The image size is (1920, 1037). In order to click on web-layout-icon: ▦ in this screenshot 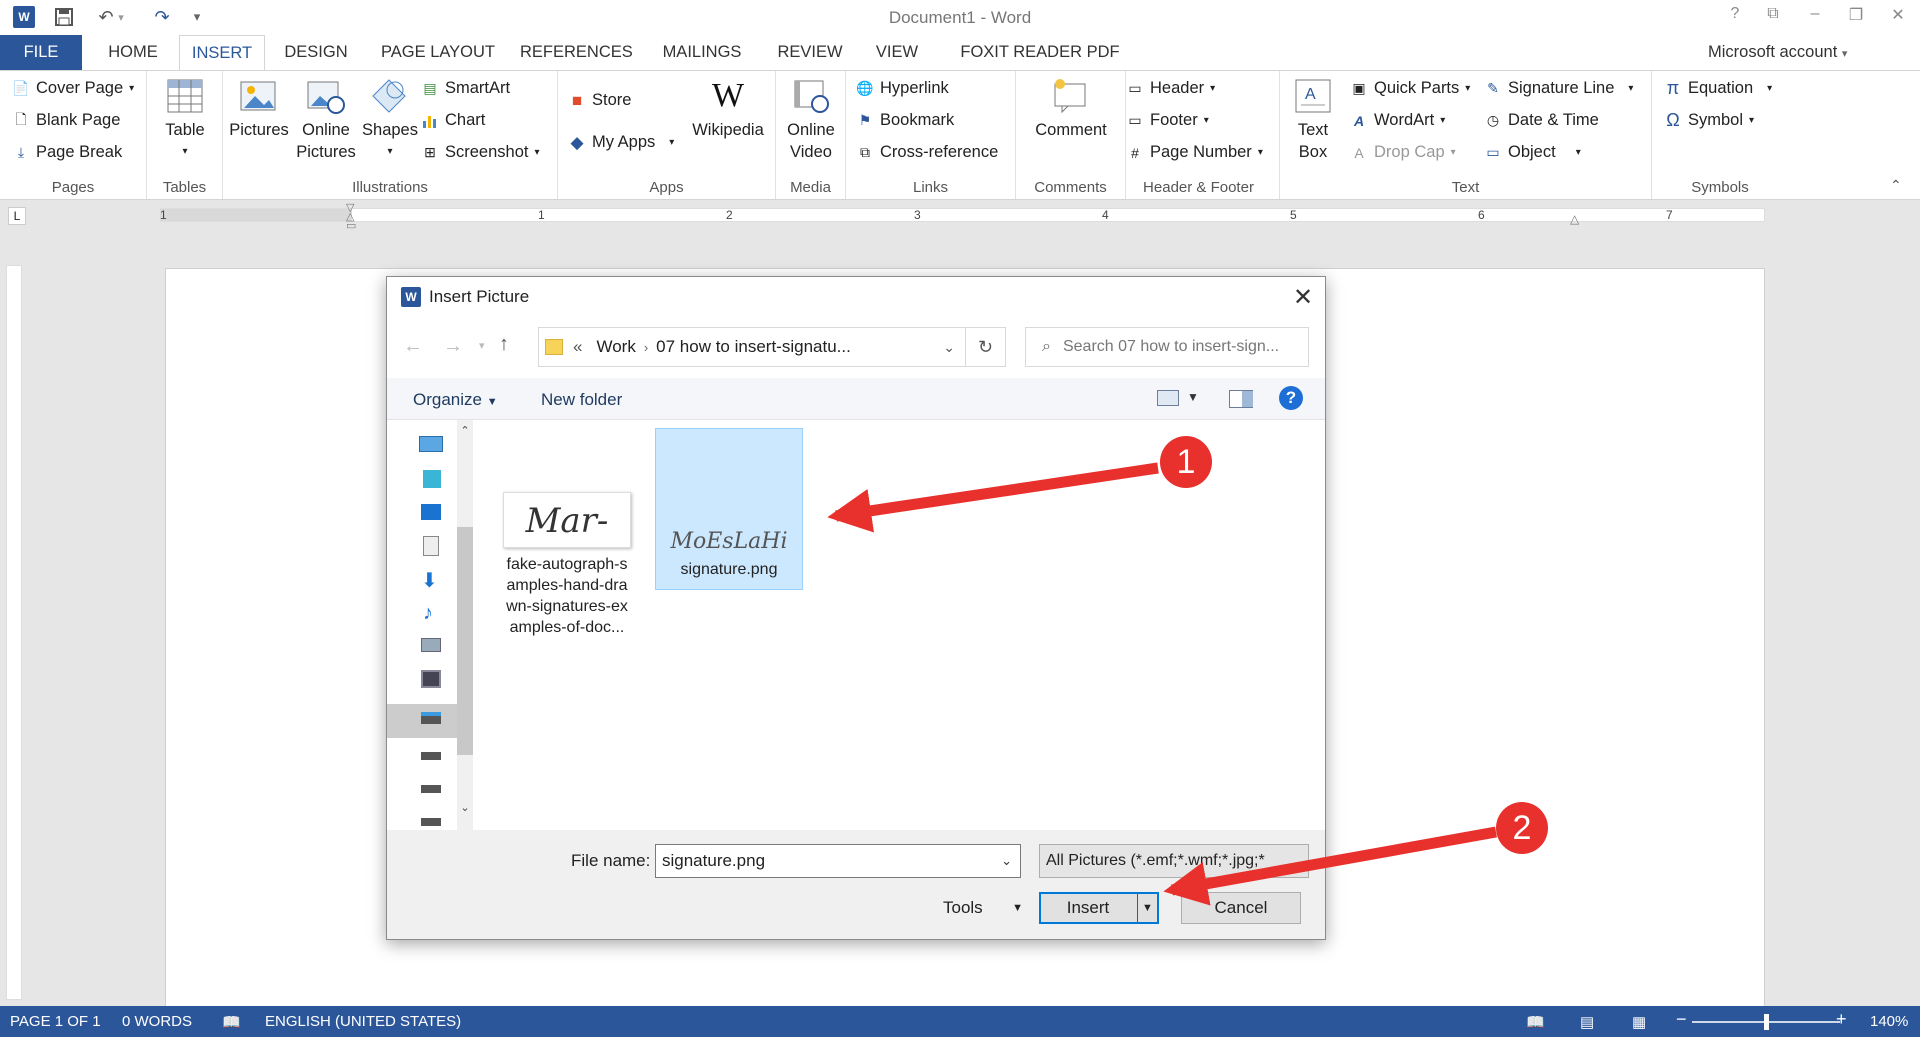, I will do `click(1639, 1022)`.